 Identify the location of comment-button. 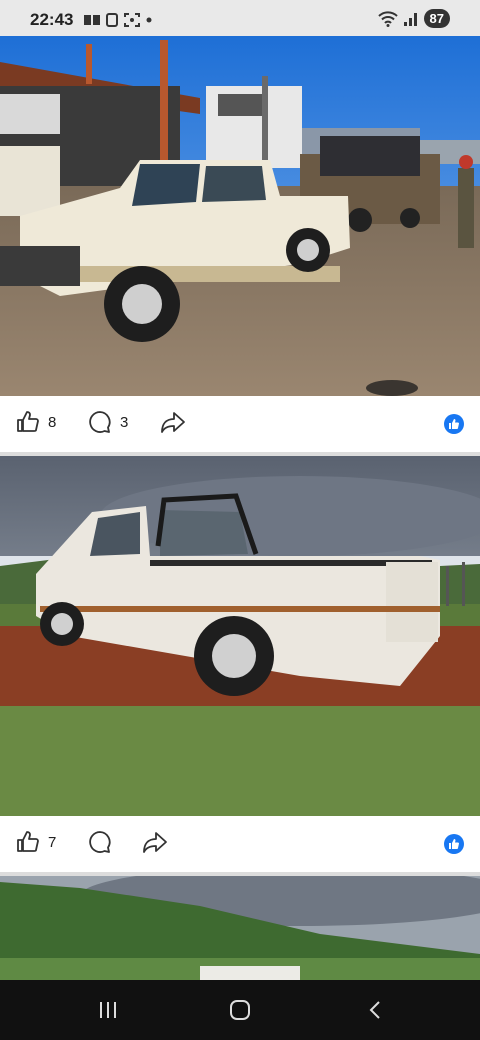
(100, 842).